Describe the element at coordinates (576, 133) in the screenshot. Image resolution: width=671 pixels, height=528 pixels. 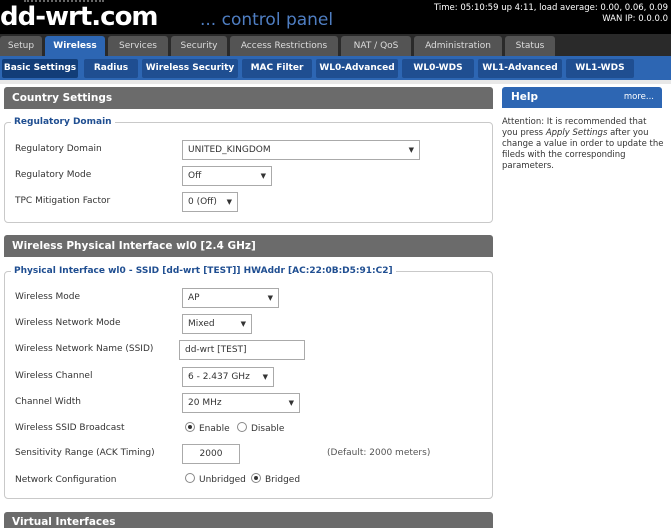
I see `help-text-emphasis: Apply Settings` at that location.